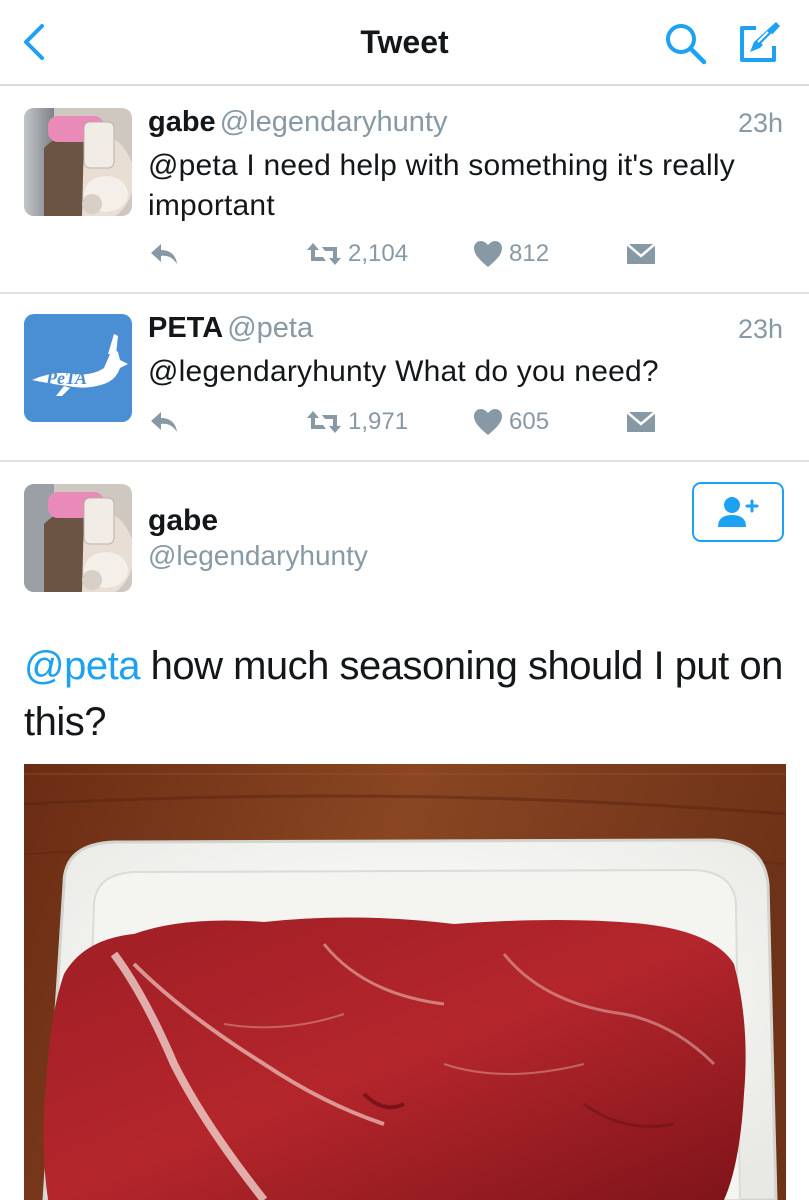 The height and width of the screenshot is (1200, 809). I want to click on retweet-button: 1,971, so click(357, 422).